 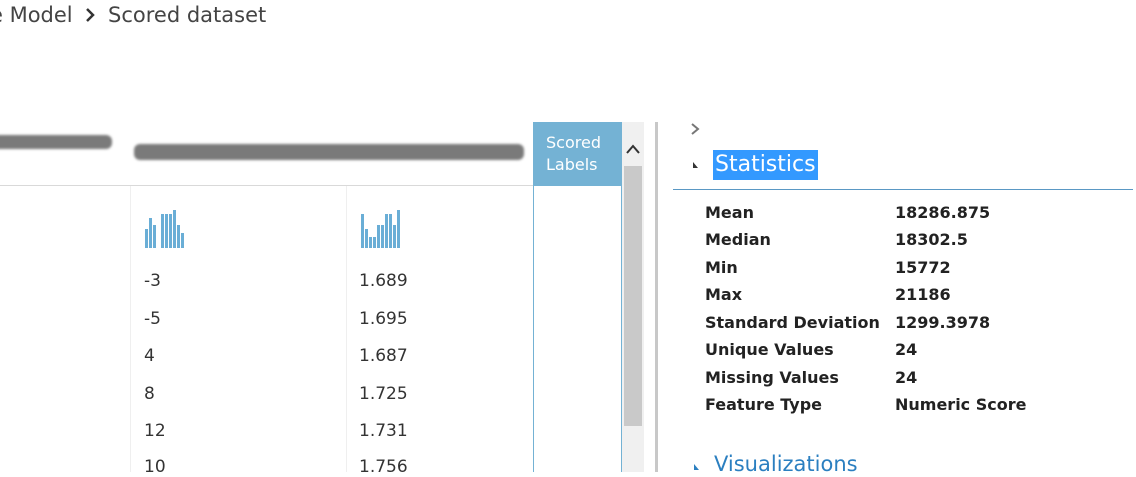 I want to click on stat-label: Min, so click(x=721, y=267).